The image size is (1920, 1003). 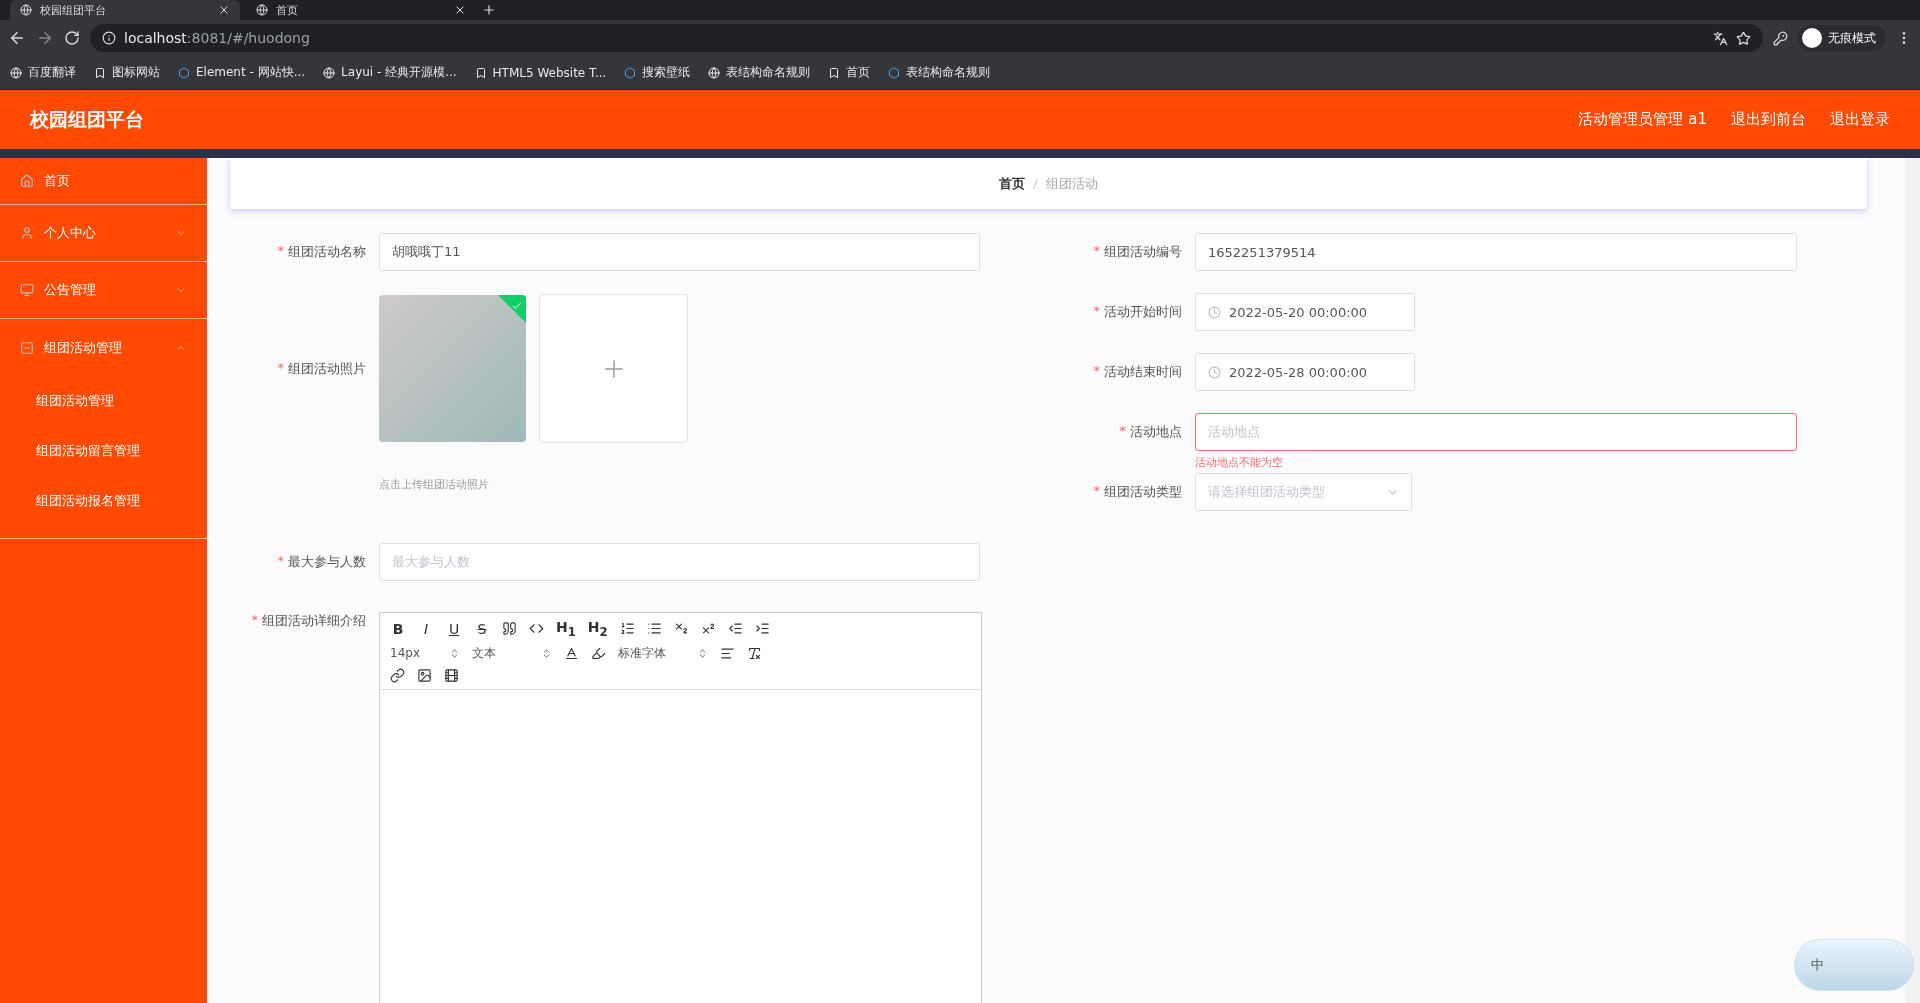 I want to click on user-icon, so click(x=27, y=233).